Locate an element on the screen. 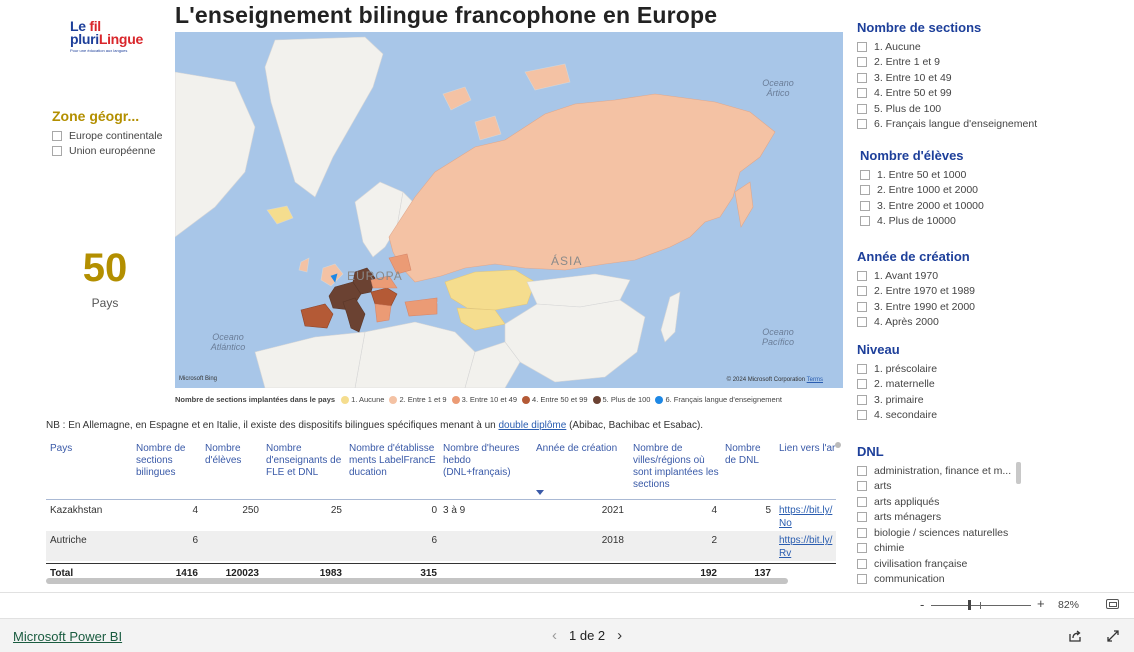 The image size is (1134, 652). filter-option: 1. Aucune is located at coordinates (947, 47).